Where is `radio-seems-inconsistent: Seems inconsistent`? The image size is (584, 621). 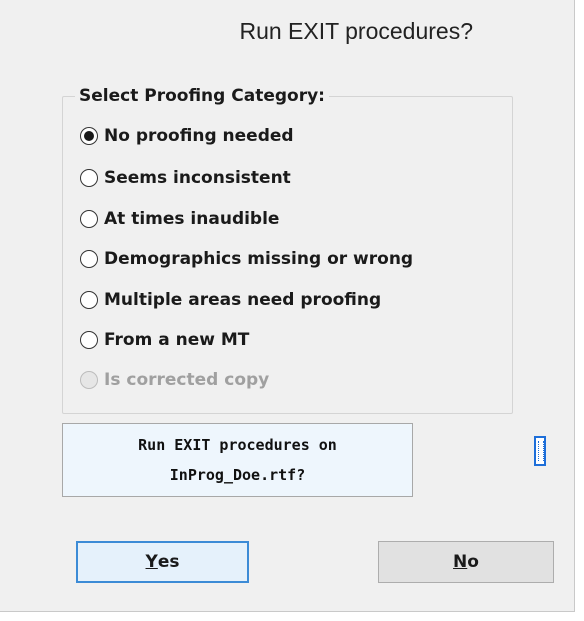
radio-seems-inconsistent: Seems inconsistent is located at coordinates (185, 178).